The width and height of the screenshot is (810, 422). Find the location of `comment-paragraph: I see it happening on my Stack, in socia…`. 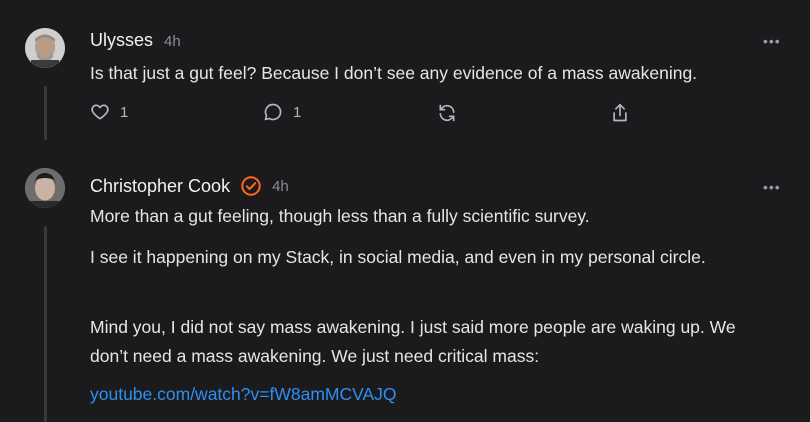

comment-paragraph: I see it happening on my Stack, in socia… is located at coordinates (398, 257).